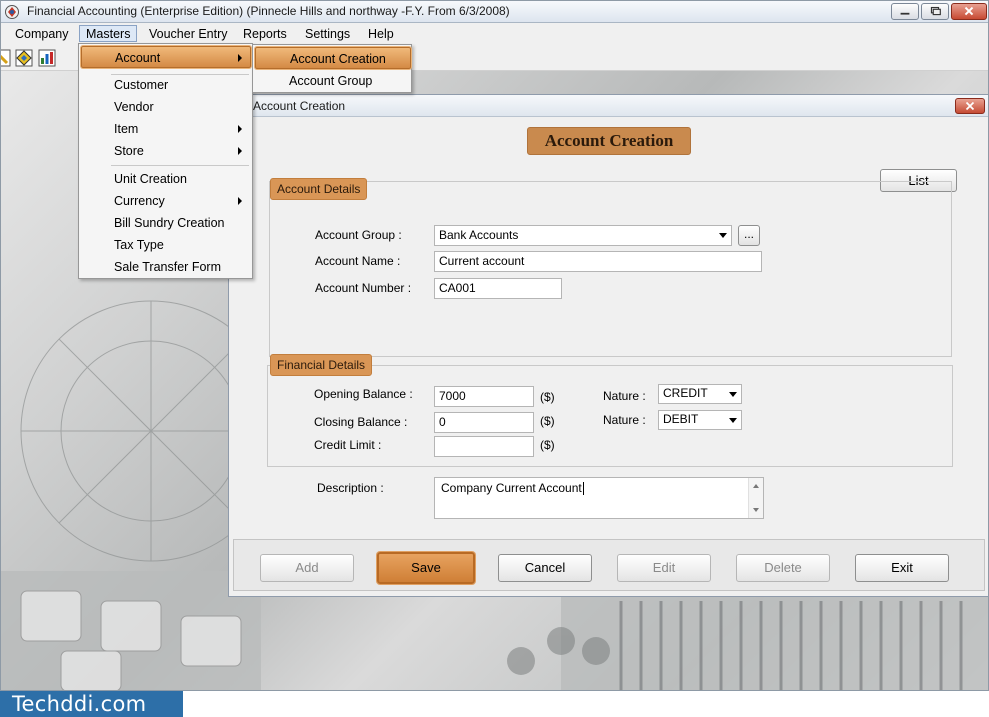 This screenshot has width=989, height=717. Describe the element at coordinates (47, 58) in the screenshot. I see `chart-icon` at that location.